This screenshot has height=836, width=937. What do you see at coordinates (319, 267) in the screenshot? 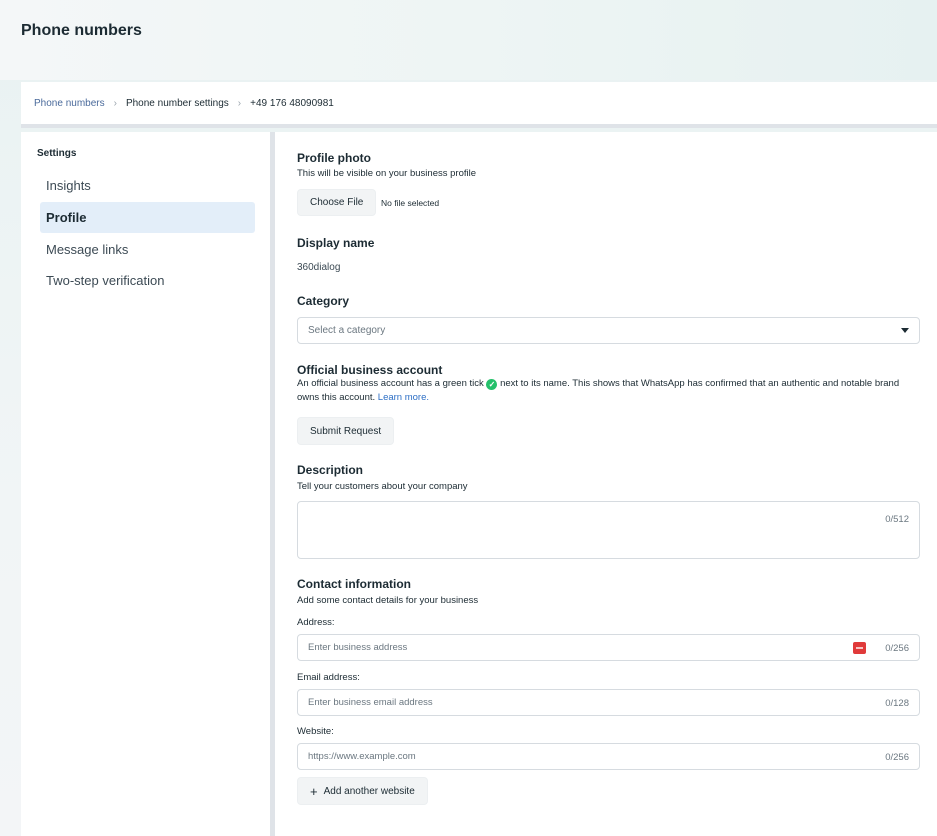
I see `display-name-value: 360dialog` at bounding box center [319, 267].